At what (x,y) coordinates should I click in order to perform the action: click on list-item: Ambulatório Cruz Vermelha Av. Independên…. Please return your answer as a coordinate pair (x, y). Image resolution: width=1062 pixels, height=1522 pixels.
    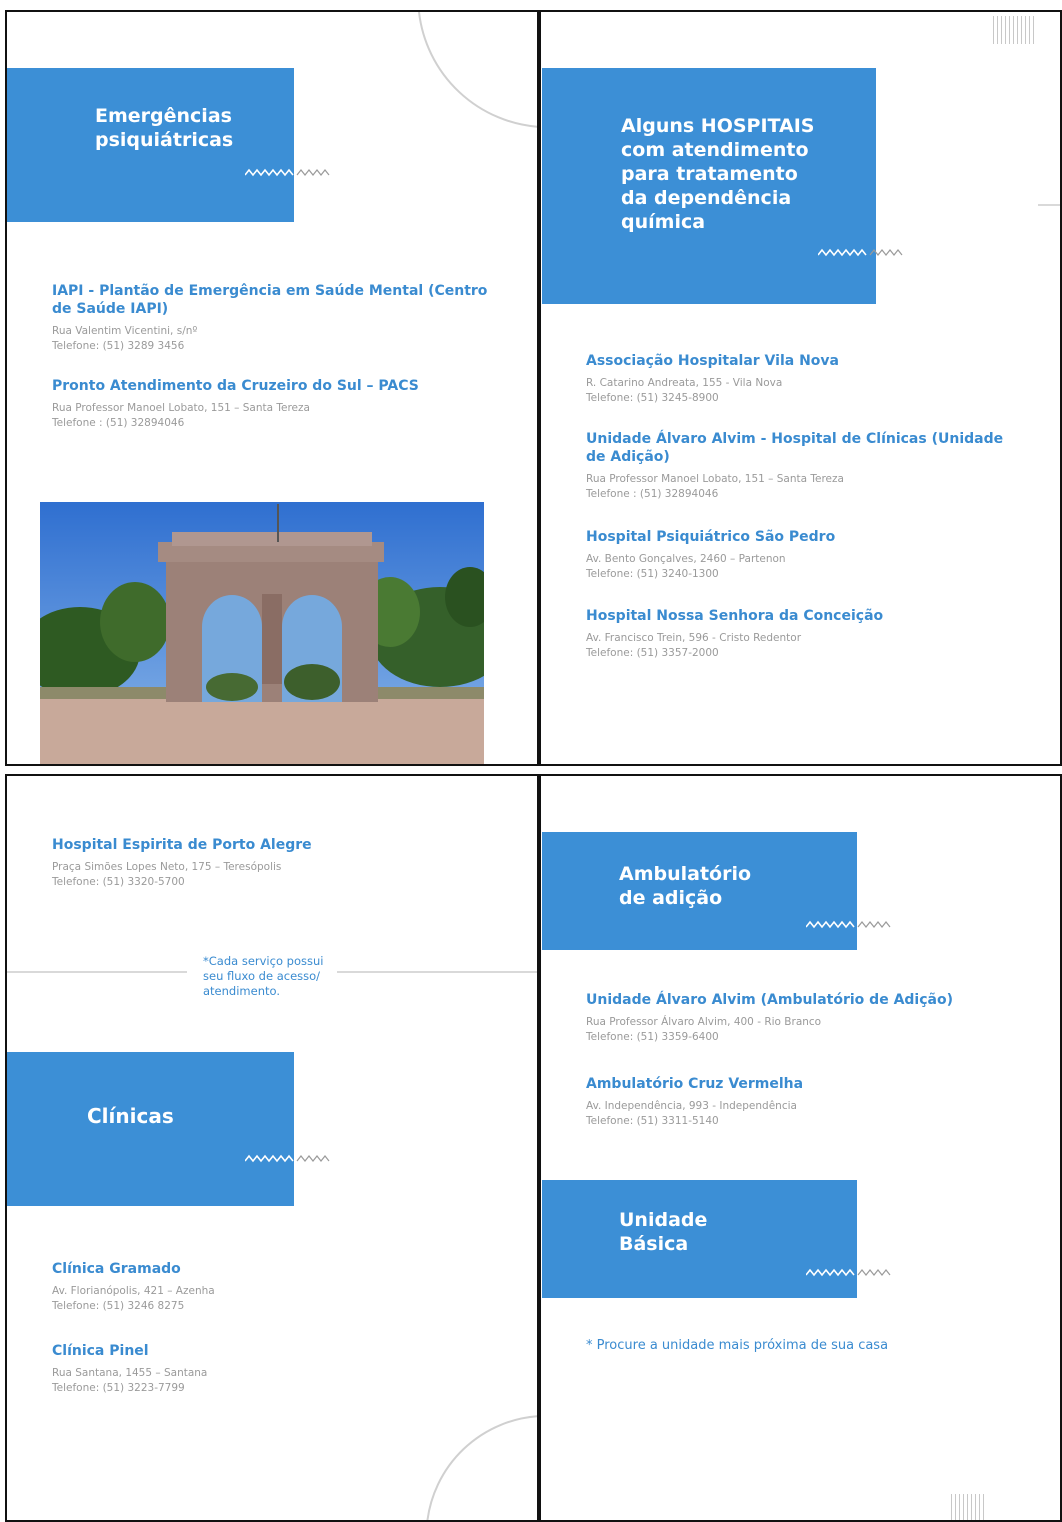
    Looking at the image, I should click on (801, 1102).